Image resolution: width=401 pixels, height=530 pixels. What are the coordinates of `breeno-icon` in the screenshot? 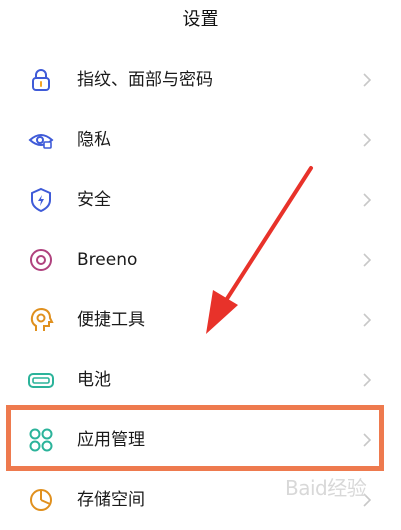 It's located at (41, 260).